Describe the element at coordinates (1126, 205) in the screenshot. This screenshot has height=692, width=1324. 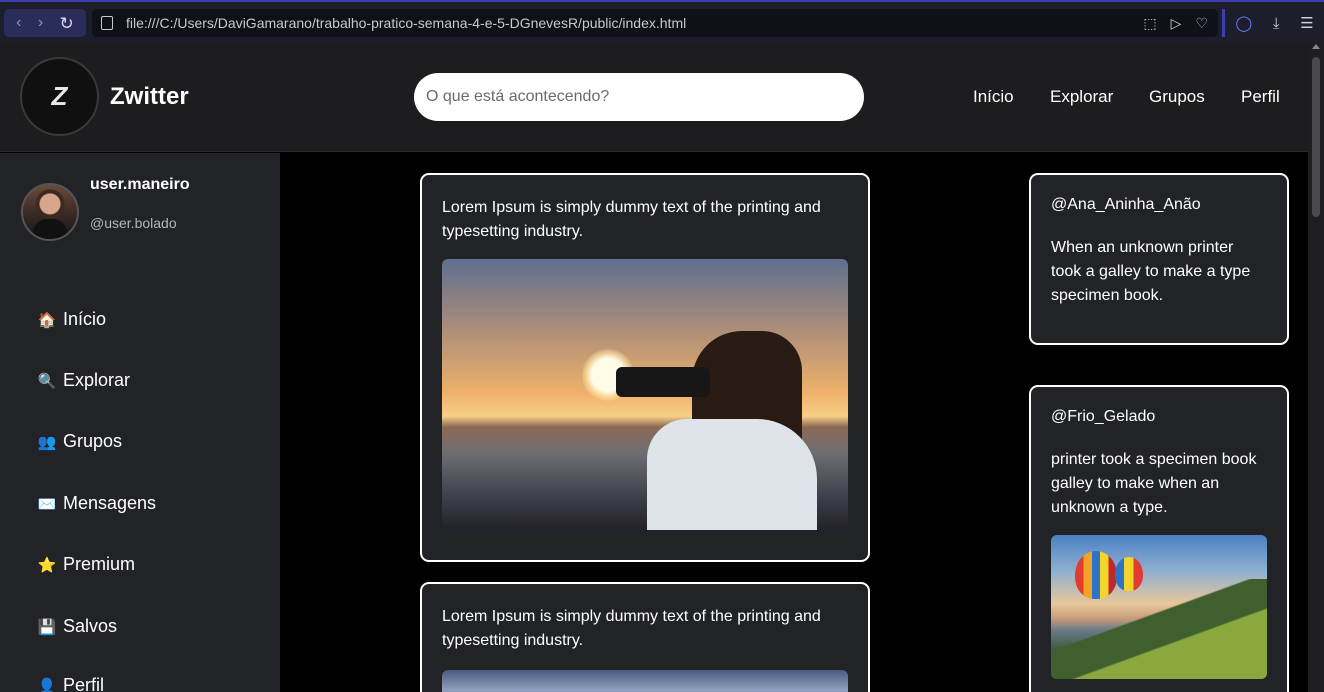
I see `post-handle: @Ana_Aninha_Anão` at that location.